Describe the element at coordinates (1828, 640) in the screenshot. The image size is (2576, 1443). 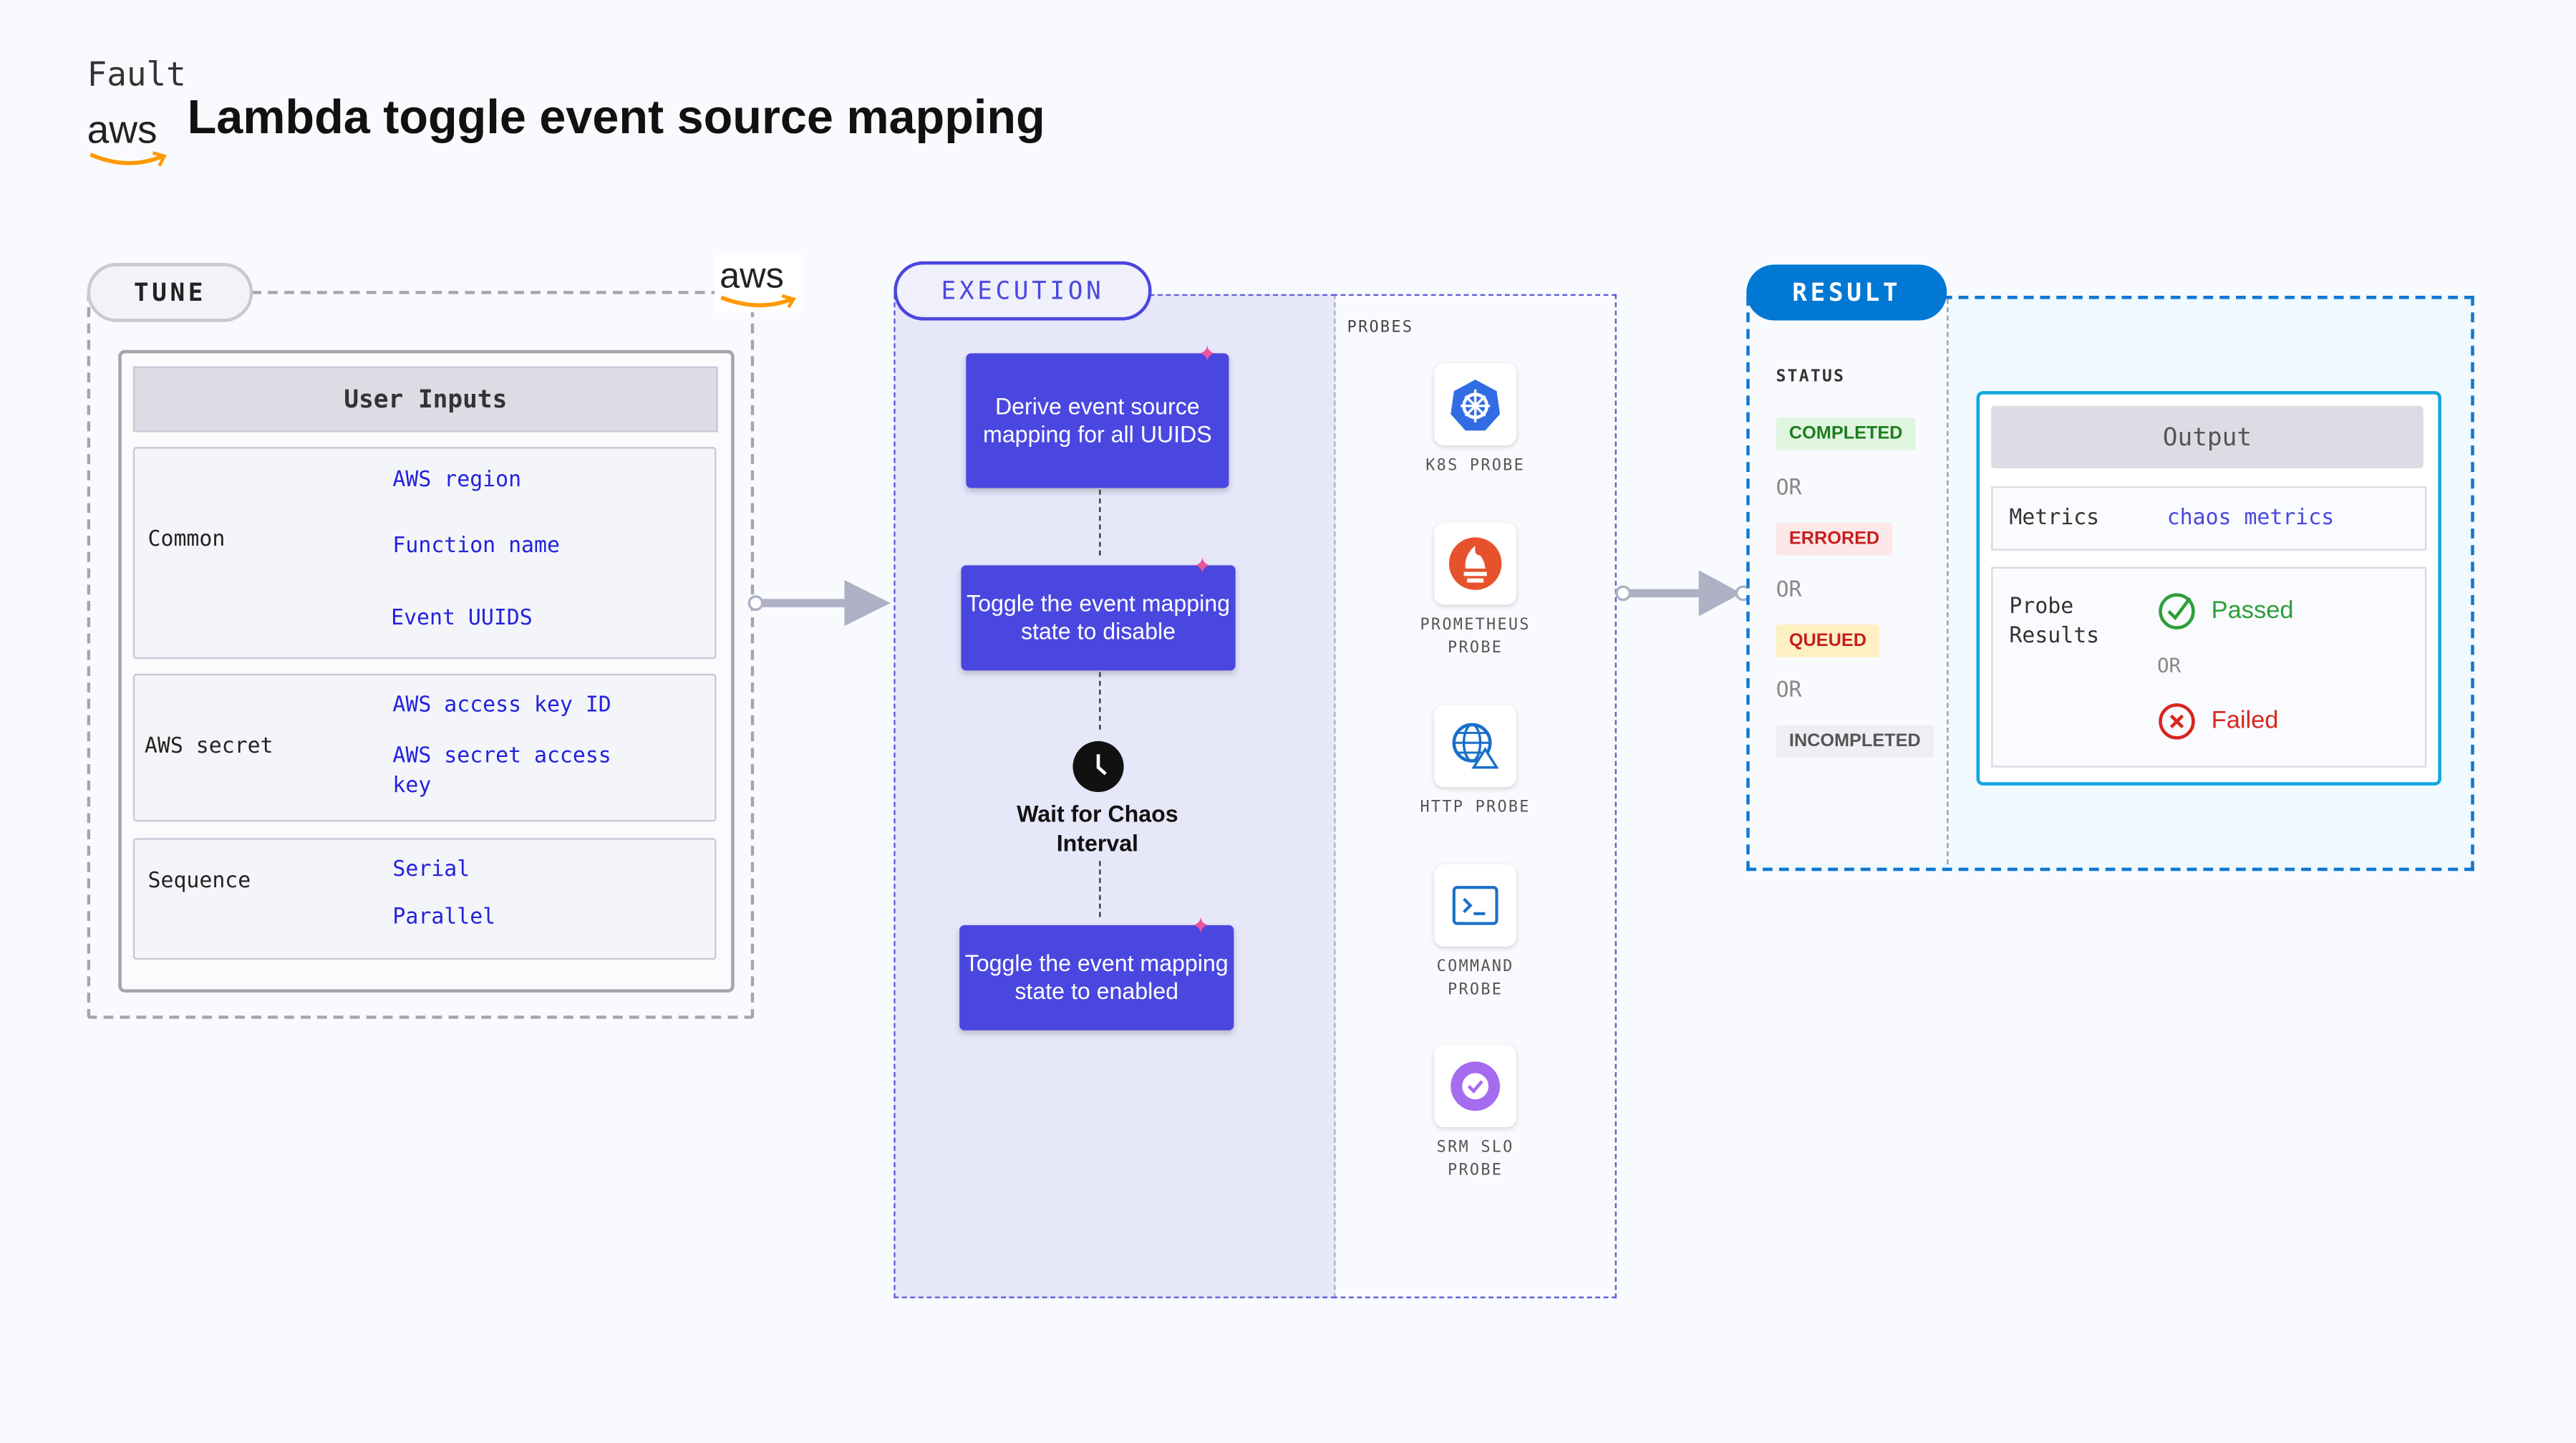
I see `status-queued: QUEUED` at that location.